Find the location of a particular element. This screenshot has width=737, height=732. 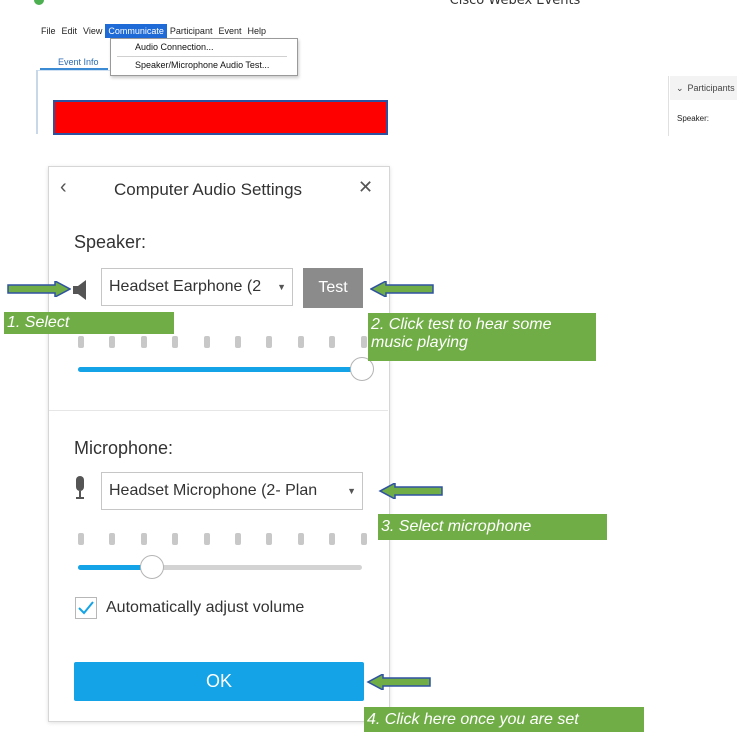

content-frame-border is located at coordinates (37, 102).